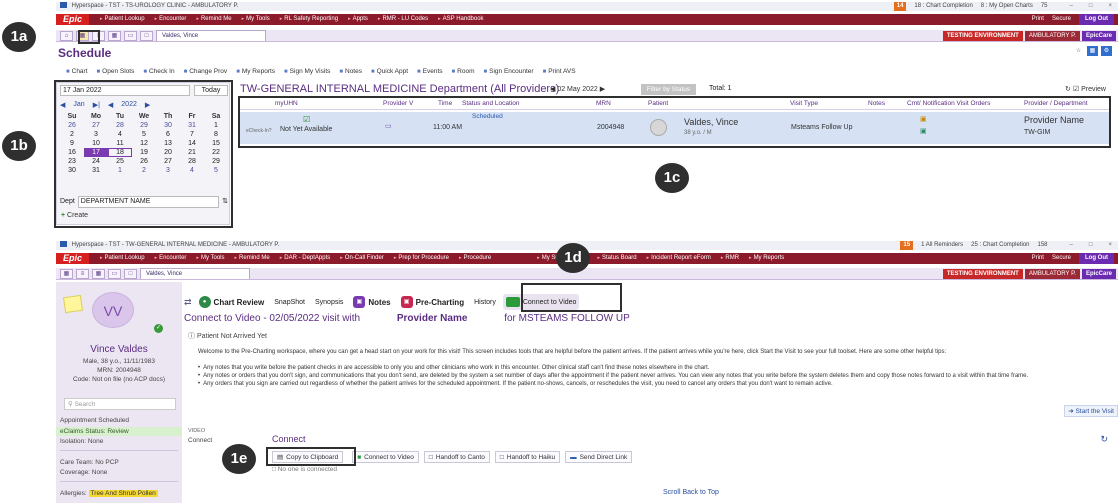 The image size is (1118, 503). What do you see at coordinates (362, 258) in the screenshot?
I see `bottom-menu-oncall: On-Call Finder` at bounding box center [362, 258].